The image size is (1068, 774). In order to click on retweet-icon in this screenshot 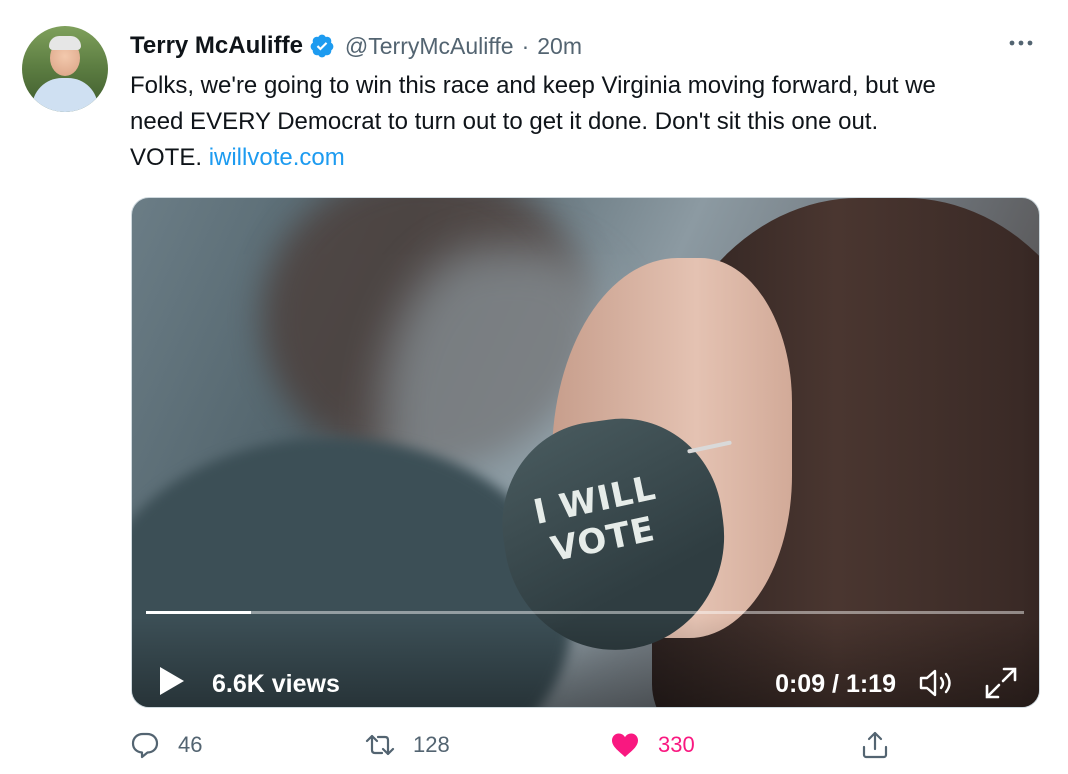, I will do `click(380, 745)`.